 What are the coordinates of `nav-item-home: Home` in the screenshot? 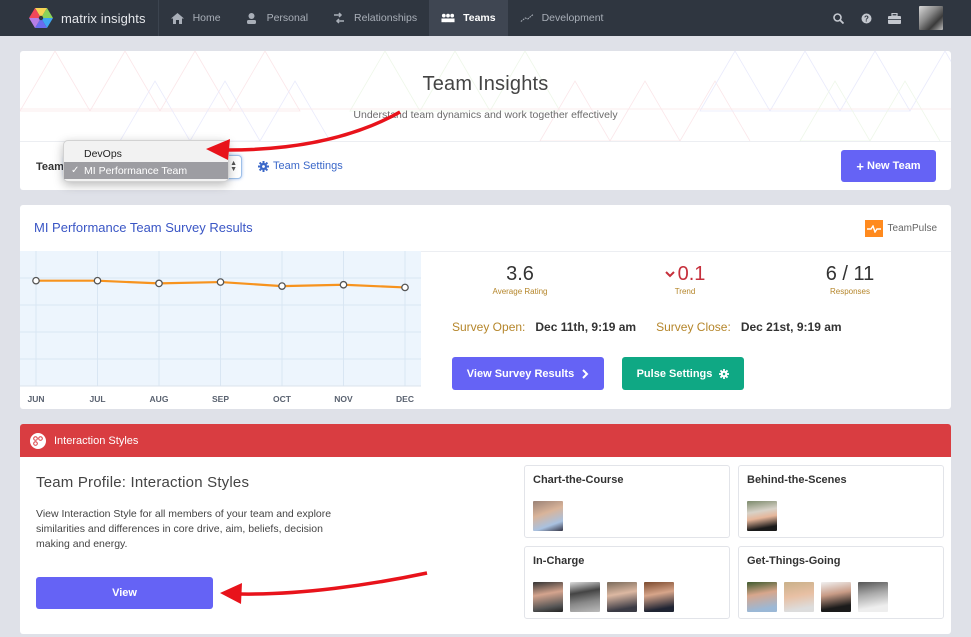 It's located at (196, 18).